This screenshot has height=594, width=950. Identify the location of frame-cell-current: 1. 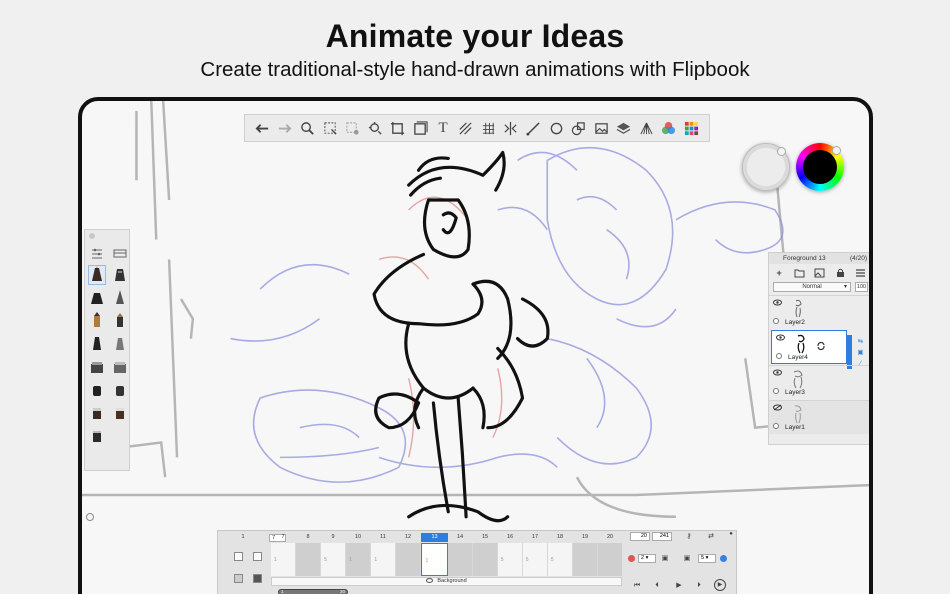
(434, 559).